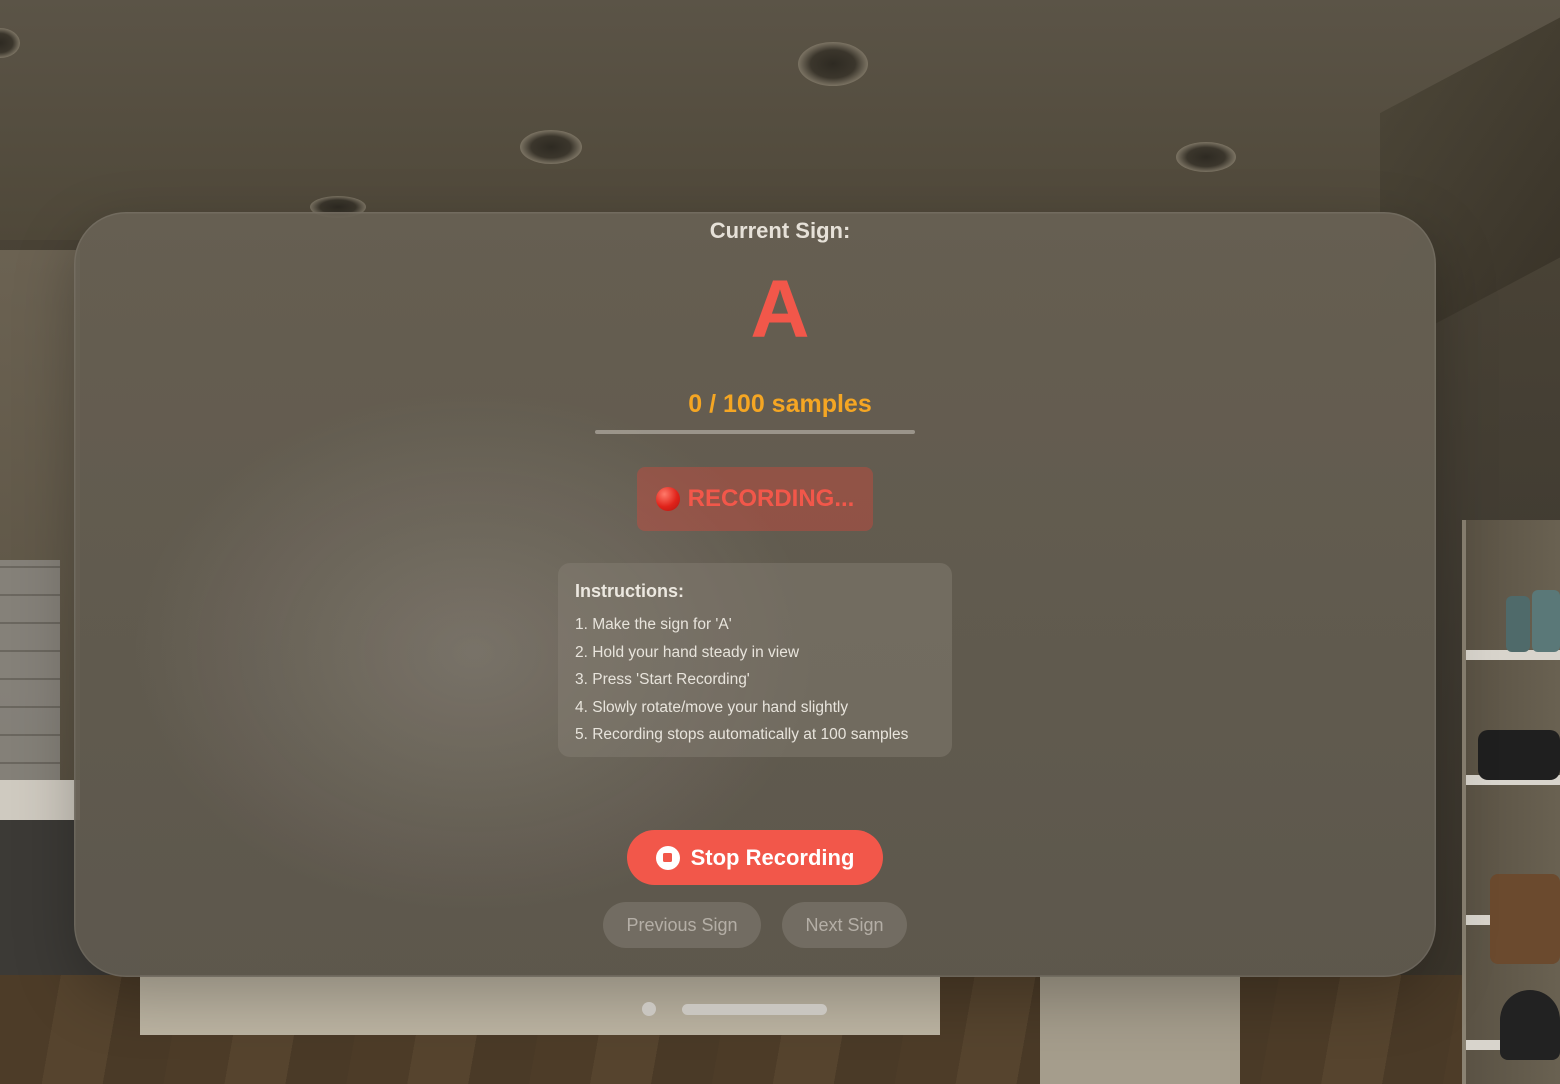  I want to click on sample-progress-bar, so click(755, 432).